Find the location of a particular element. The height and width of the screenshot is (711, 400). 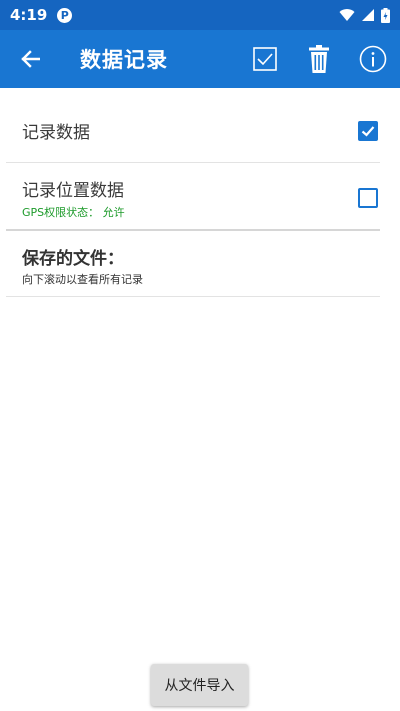

setting-record-location-label: 记录位置数据 is located at coordinates (73, 191).